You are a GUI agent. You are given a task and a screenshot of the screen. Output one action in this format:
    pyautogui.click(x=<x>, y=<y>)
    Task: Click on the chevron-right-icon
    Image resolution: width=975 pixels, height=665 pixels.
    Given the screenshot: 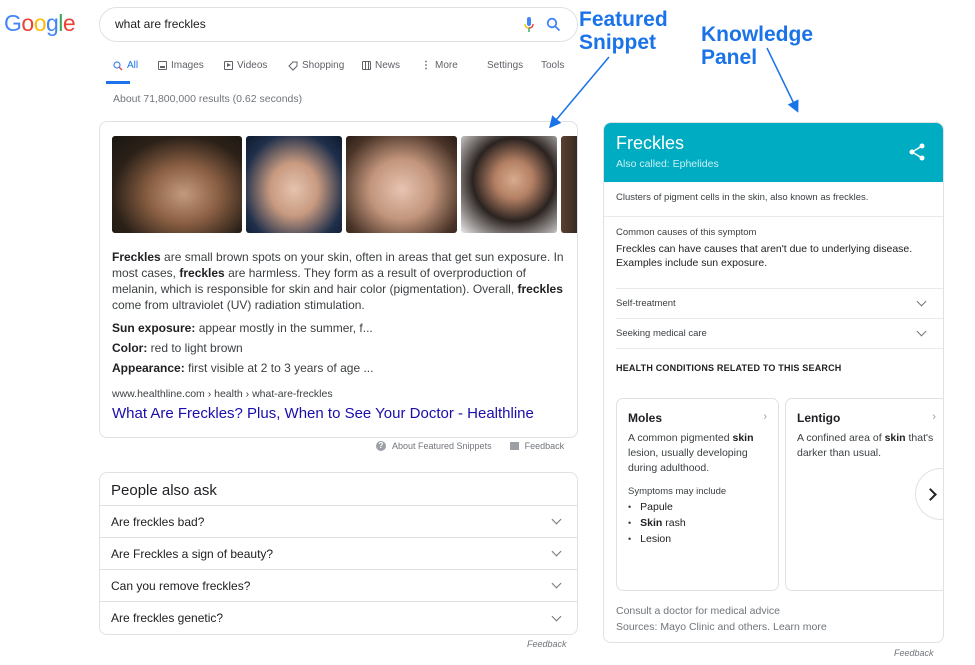 What is the action you would take?
    pyautogui.click(x=930, y=494)
    